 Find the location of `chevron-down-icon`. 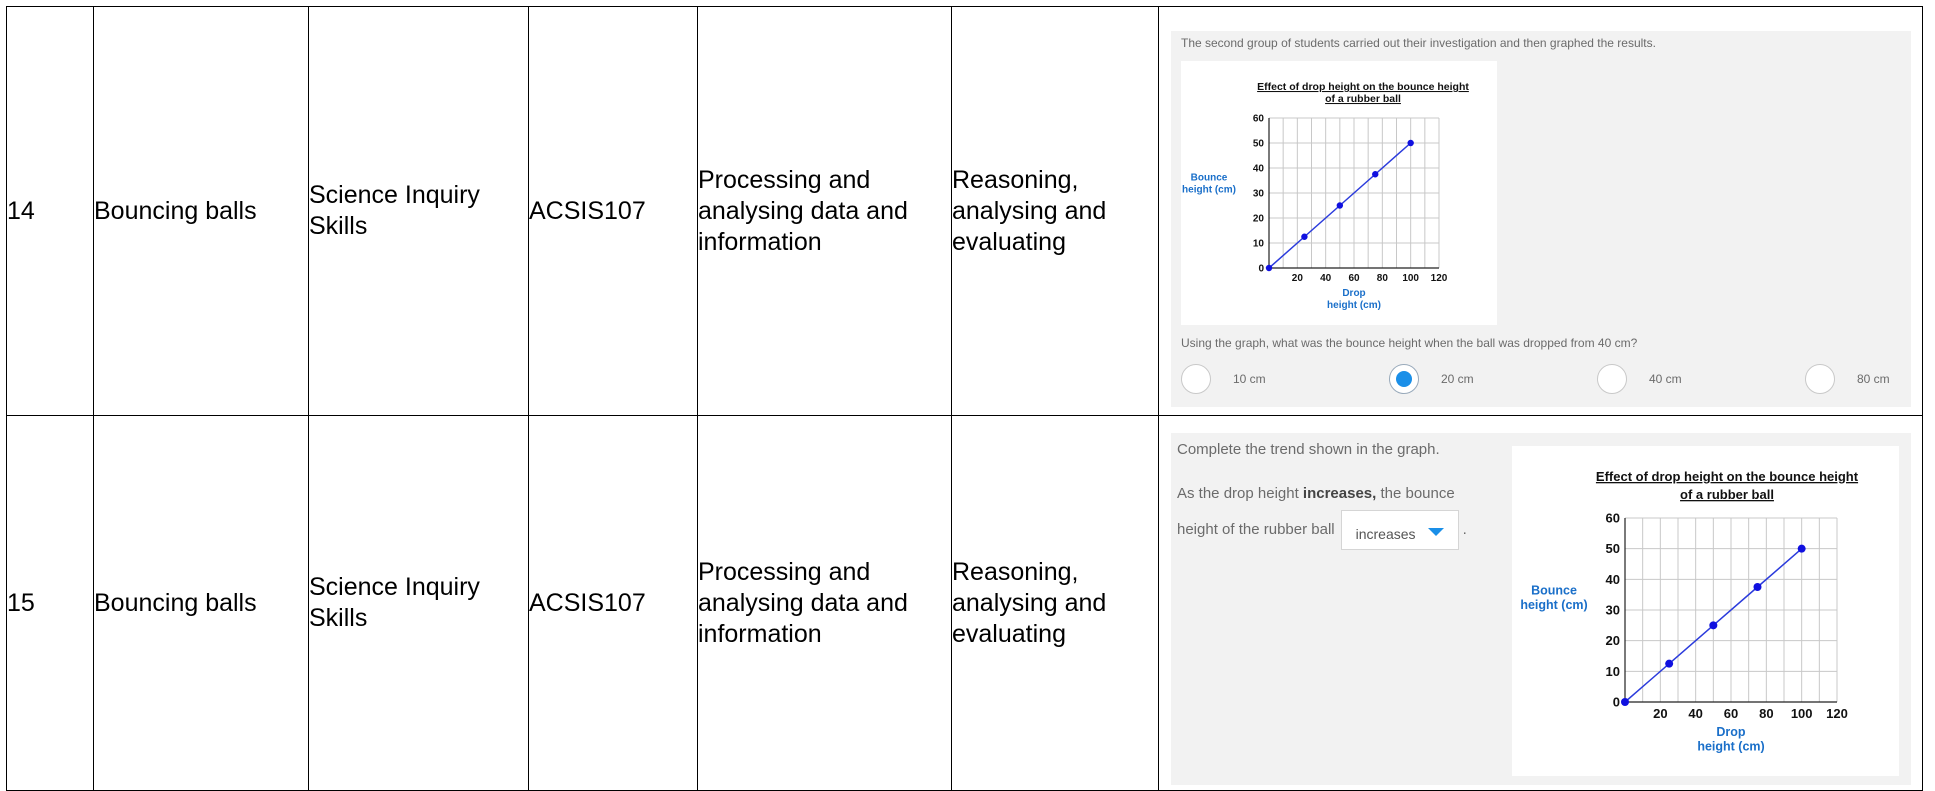

chevron-down-icon is located at coordinates (1435, 531).